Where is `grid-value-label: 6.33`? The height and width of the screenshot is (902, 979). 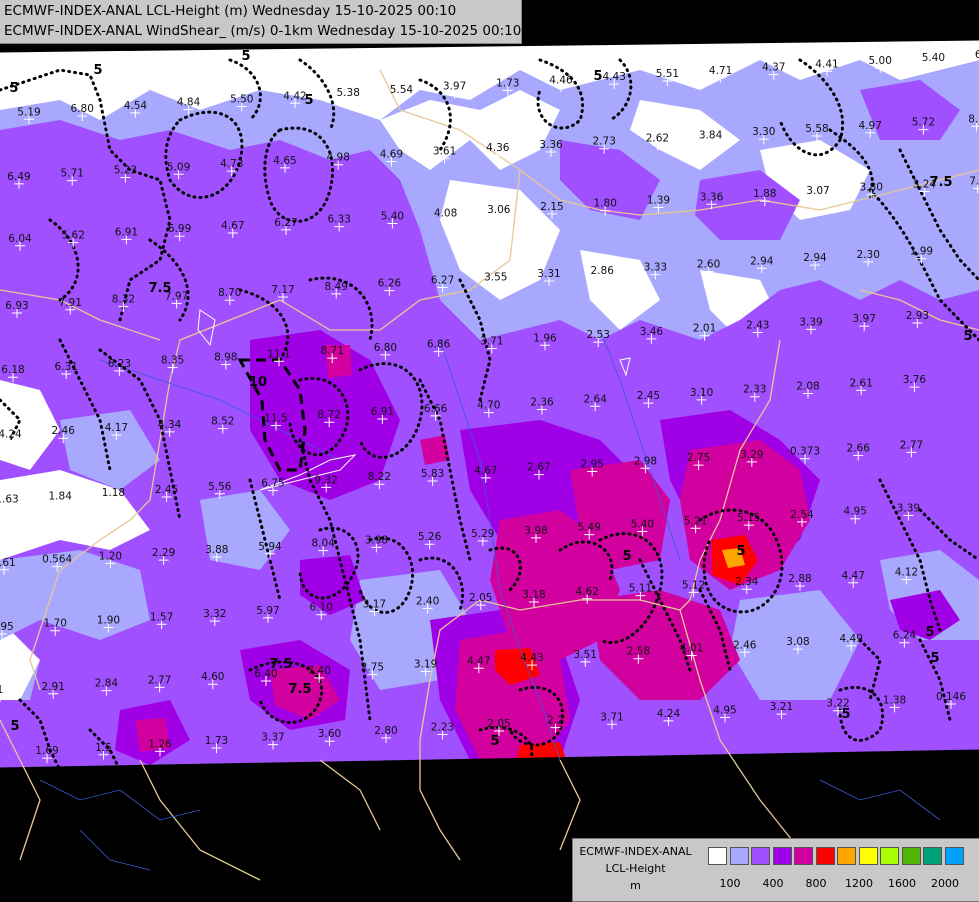
grid-value-label: 6.33 is located at coordinates (339, 220).